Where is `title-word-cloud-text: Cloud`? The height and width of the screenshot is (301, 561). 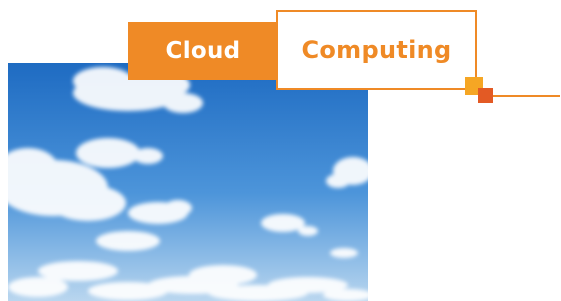
title-word-cloud-text: Cloud is located at coordinates (203, 51).